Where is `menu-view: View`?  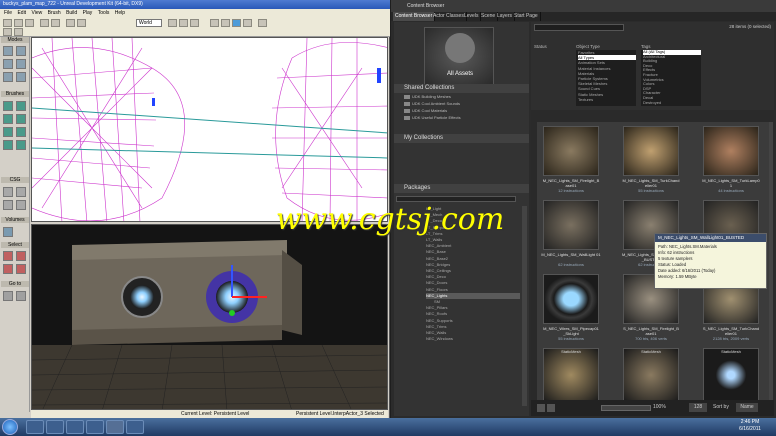 menu-view: View is located at coordinates (36, 13).